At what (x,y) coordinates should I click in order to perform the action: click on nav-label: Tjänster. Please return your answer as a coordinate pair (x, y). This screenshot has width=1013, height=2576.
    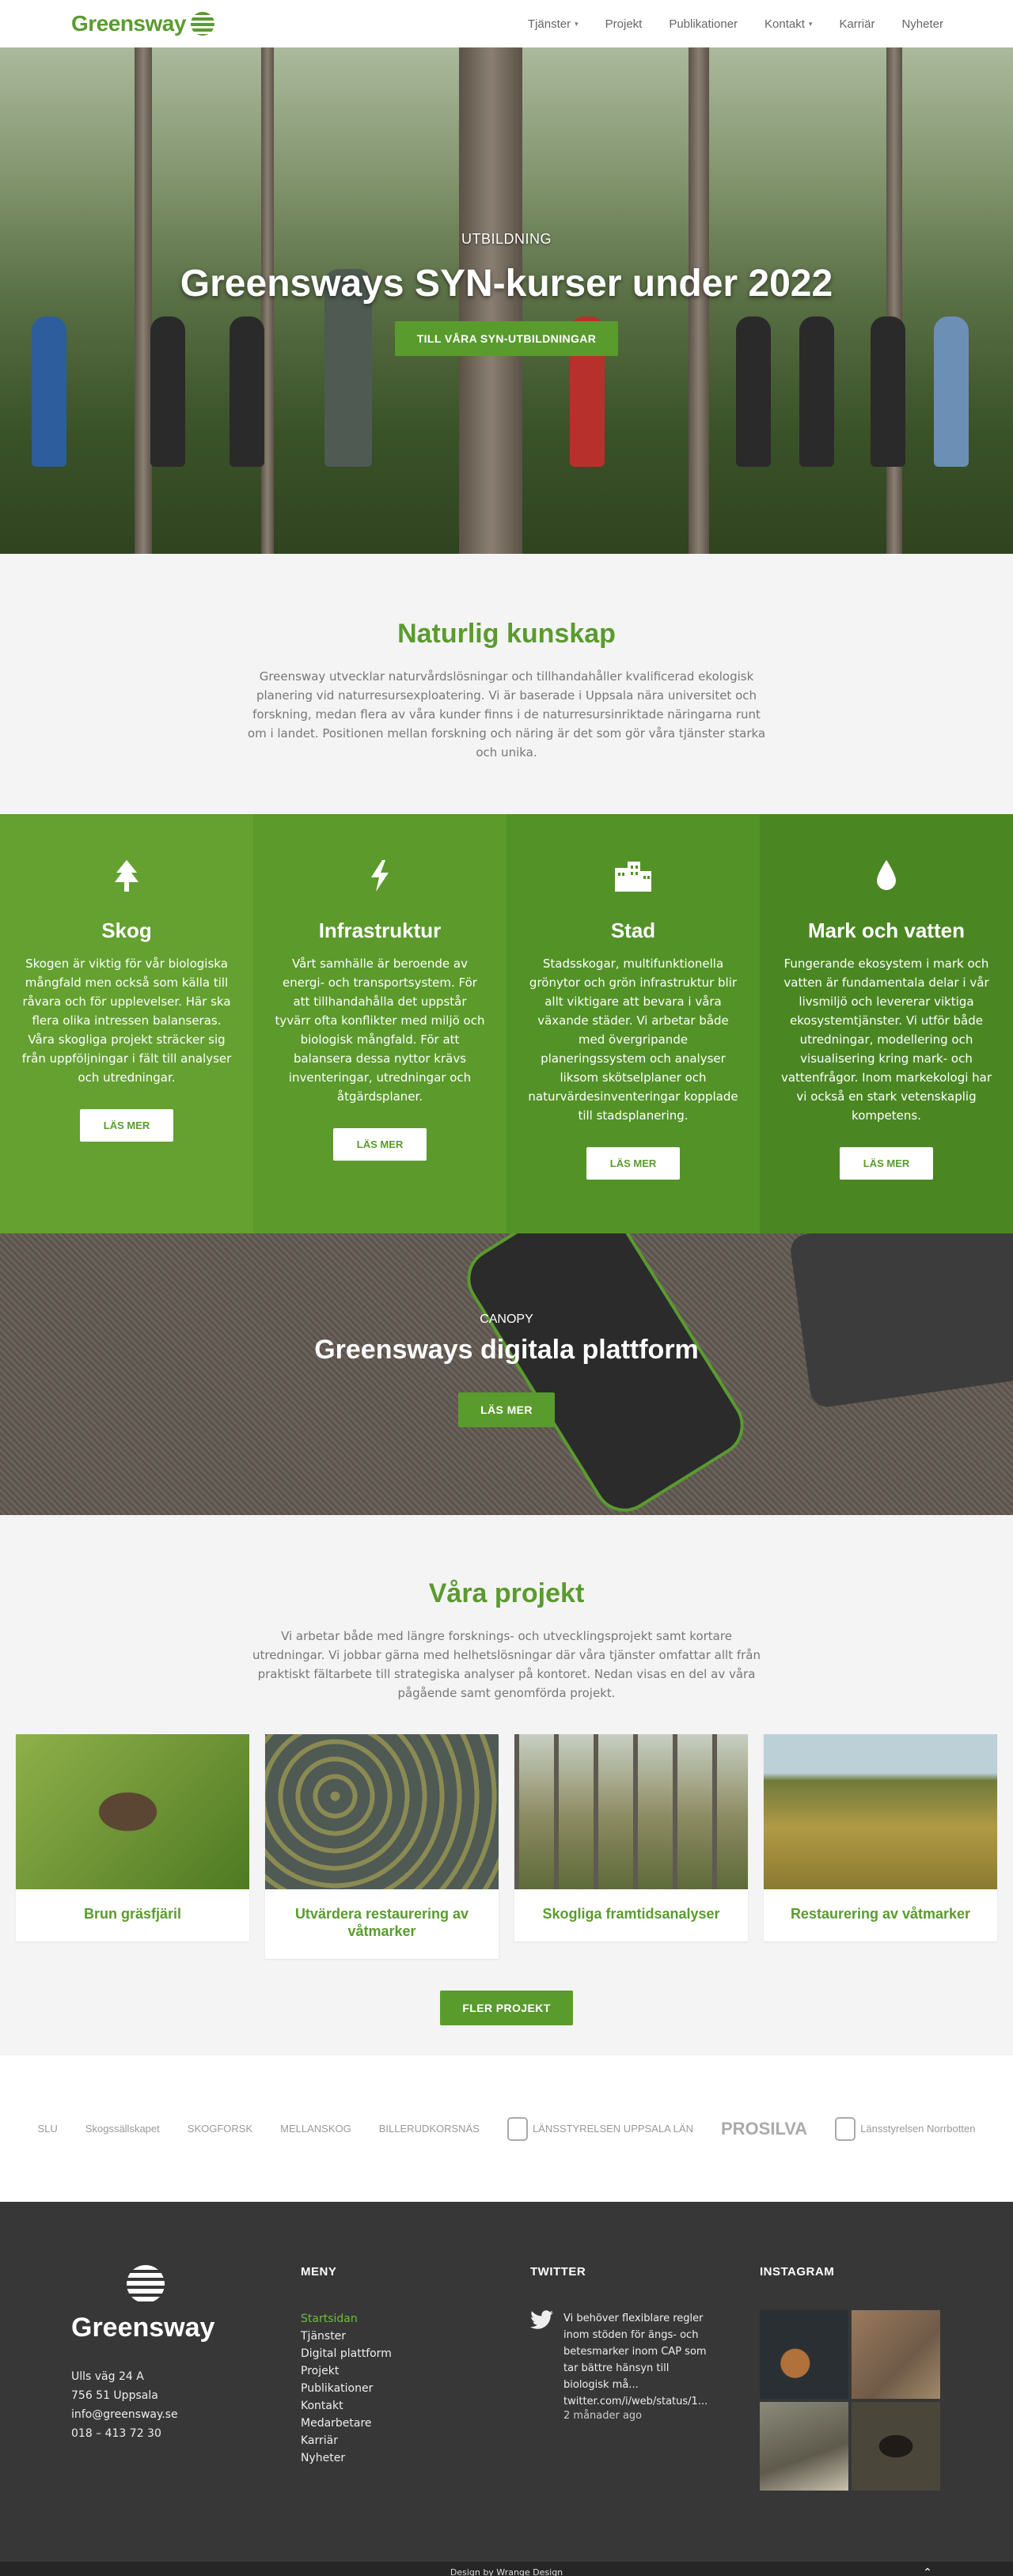
    Looking at the image, I should click on (549, 24).